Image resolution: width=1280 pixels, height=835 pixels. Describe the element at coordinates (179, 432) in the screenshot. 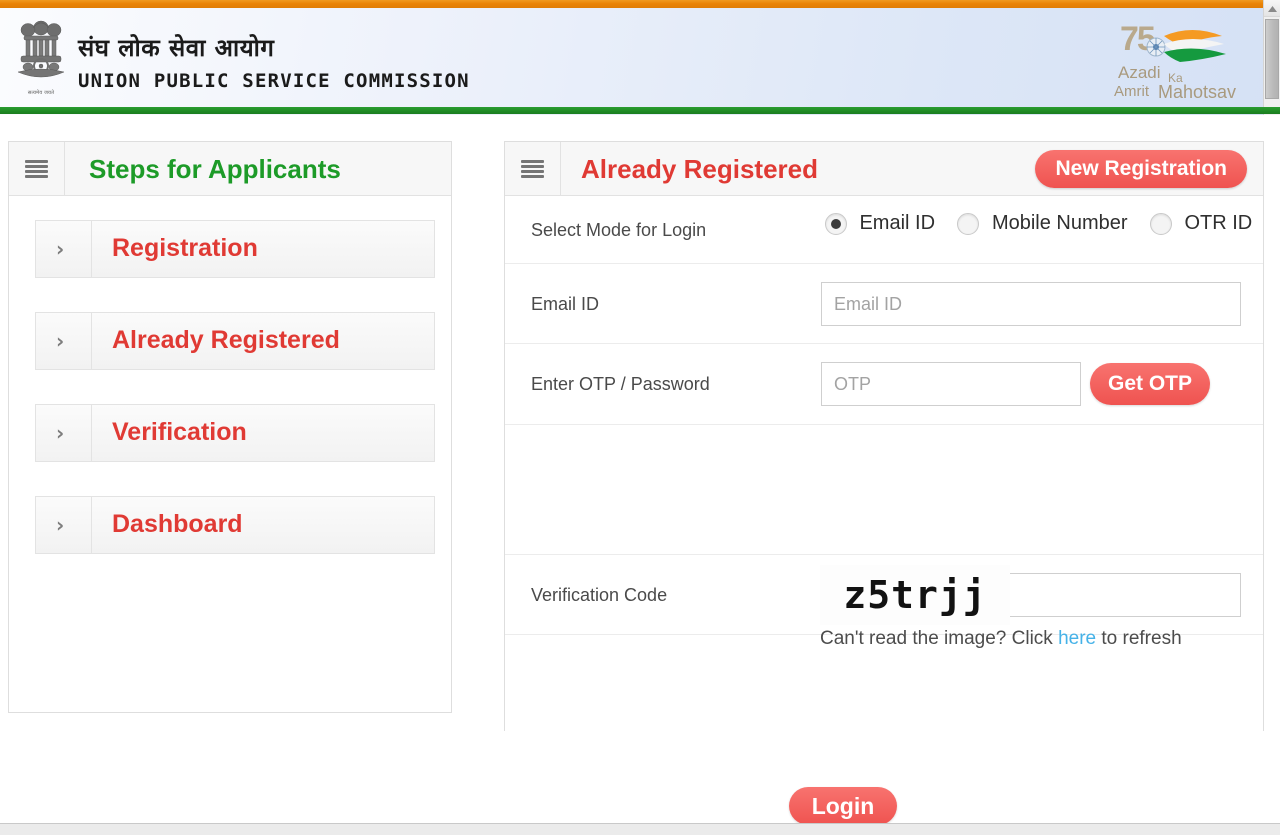

I see `step-item-label: Verification` at that location.